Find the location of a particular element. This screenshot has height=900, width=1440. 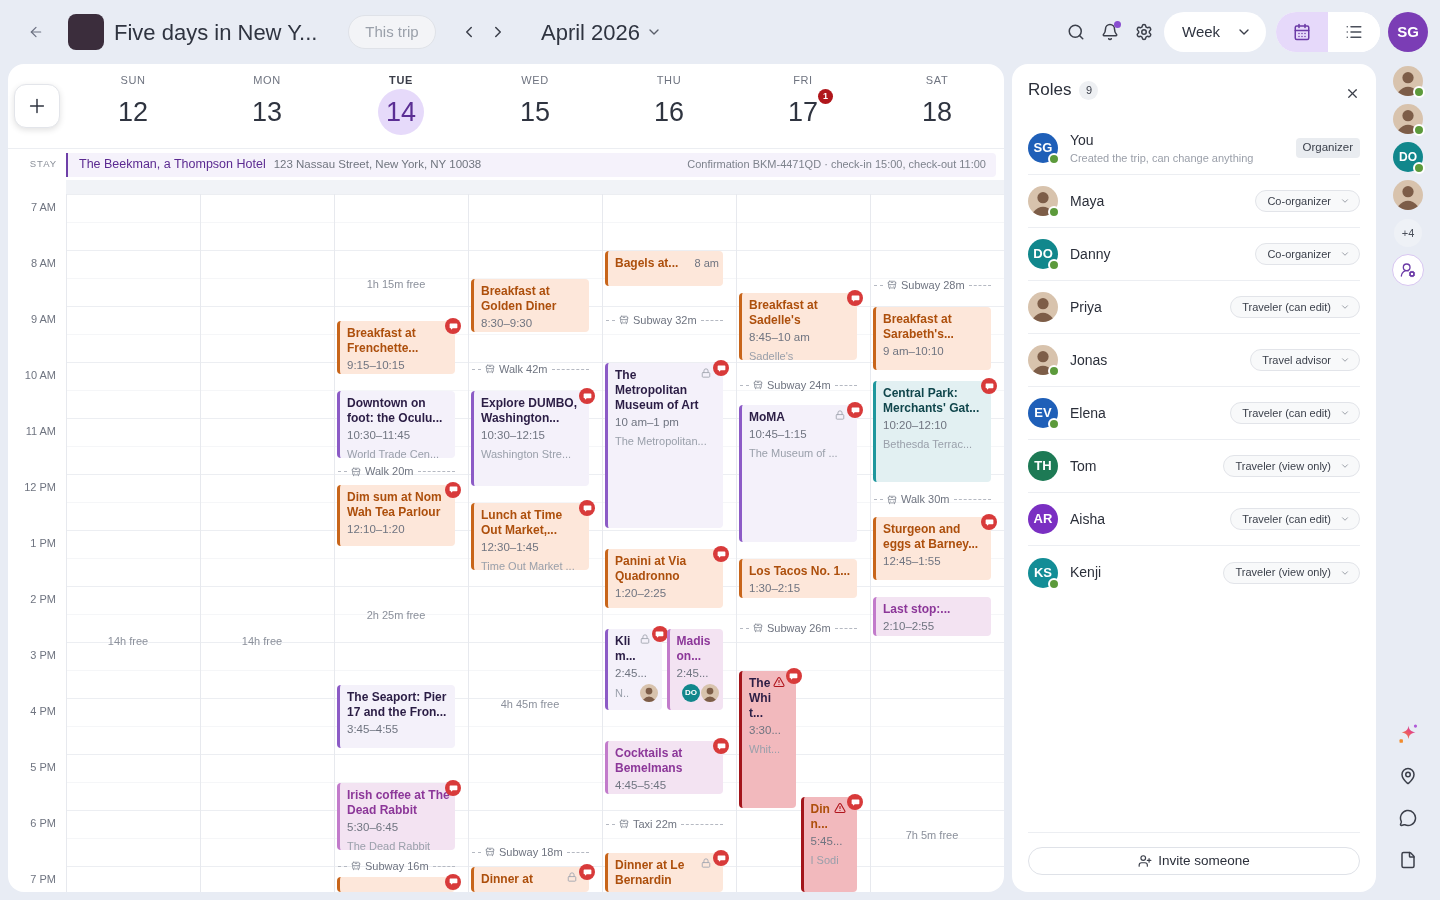

day-number: 16 is located at coordinates (668, 112).